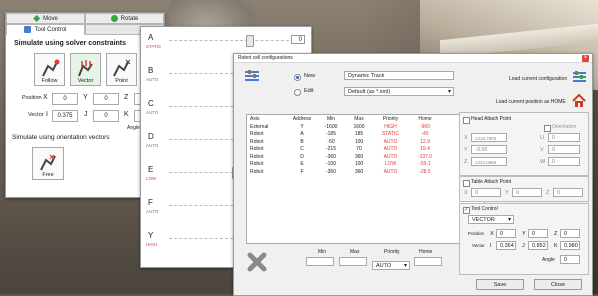 Image resolution: width=598 pixels, height=296 pixels. What do you see at coordinates (425, 119) in the screenshot?
I see `header-home: Home` at bounding box center [425, 119].